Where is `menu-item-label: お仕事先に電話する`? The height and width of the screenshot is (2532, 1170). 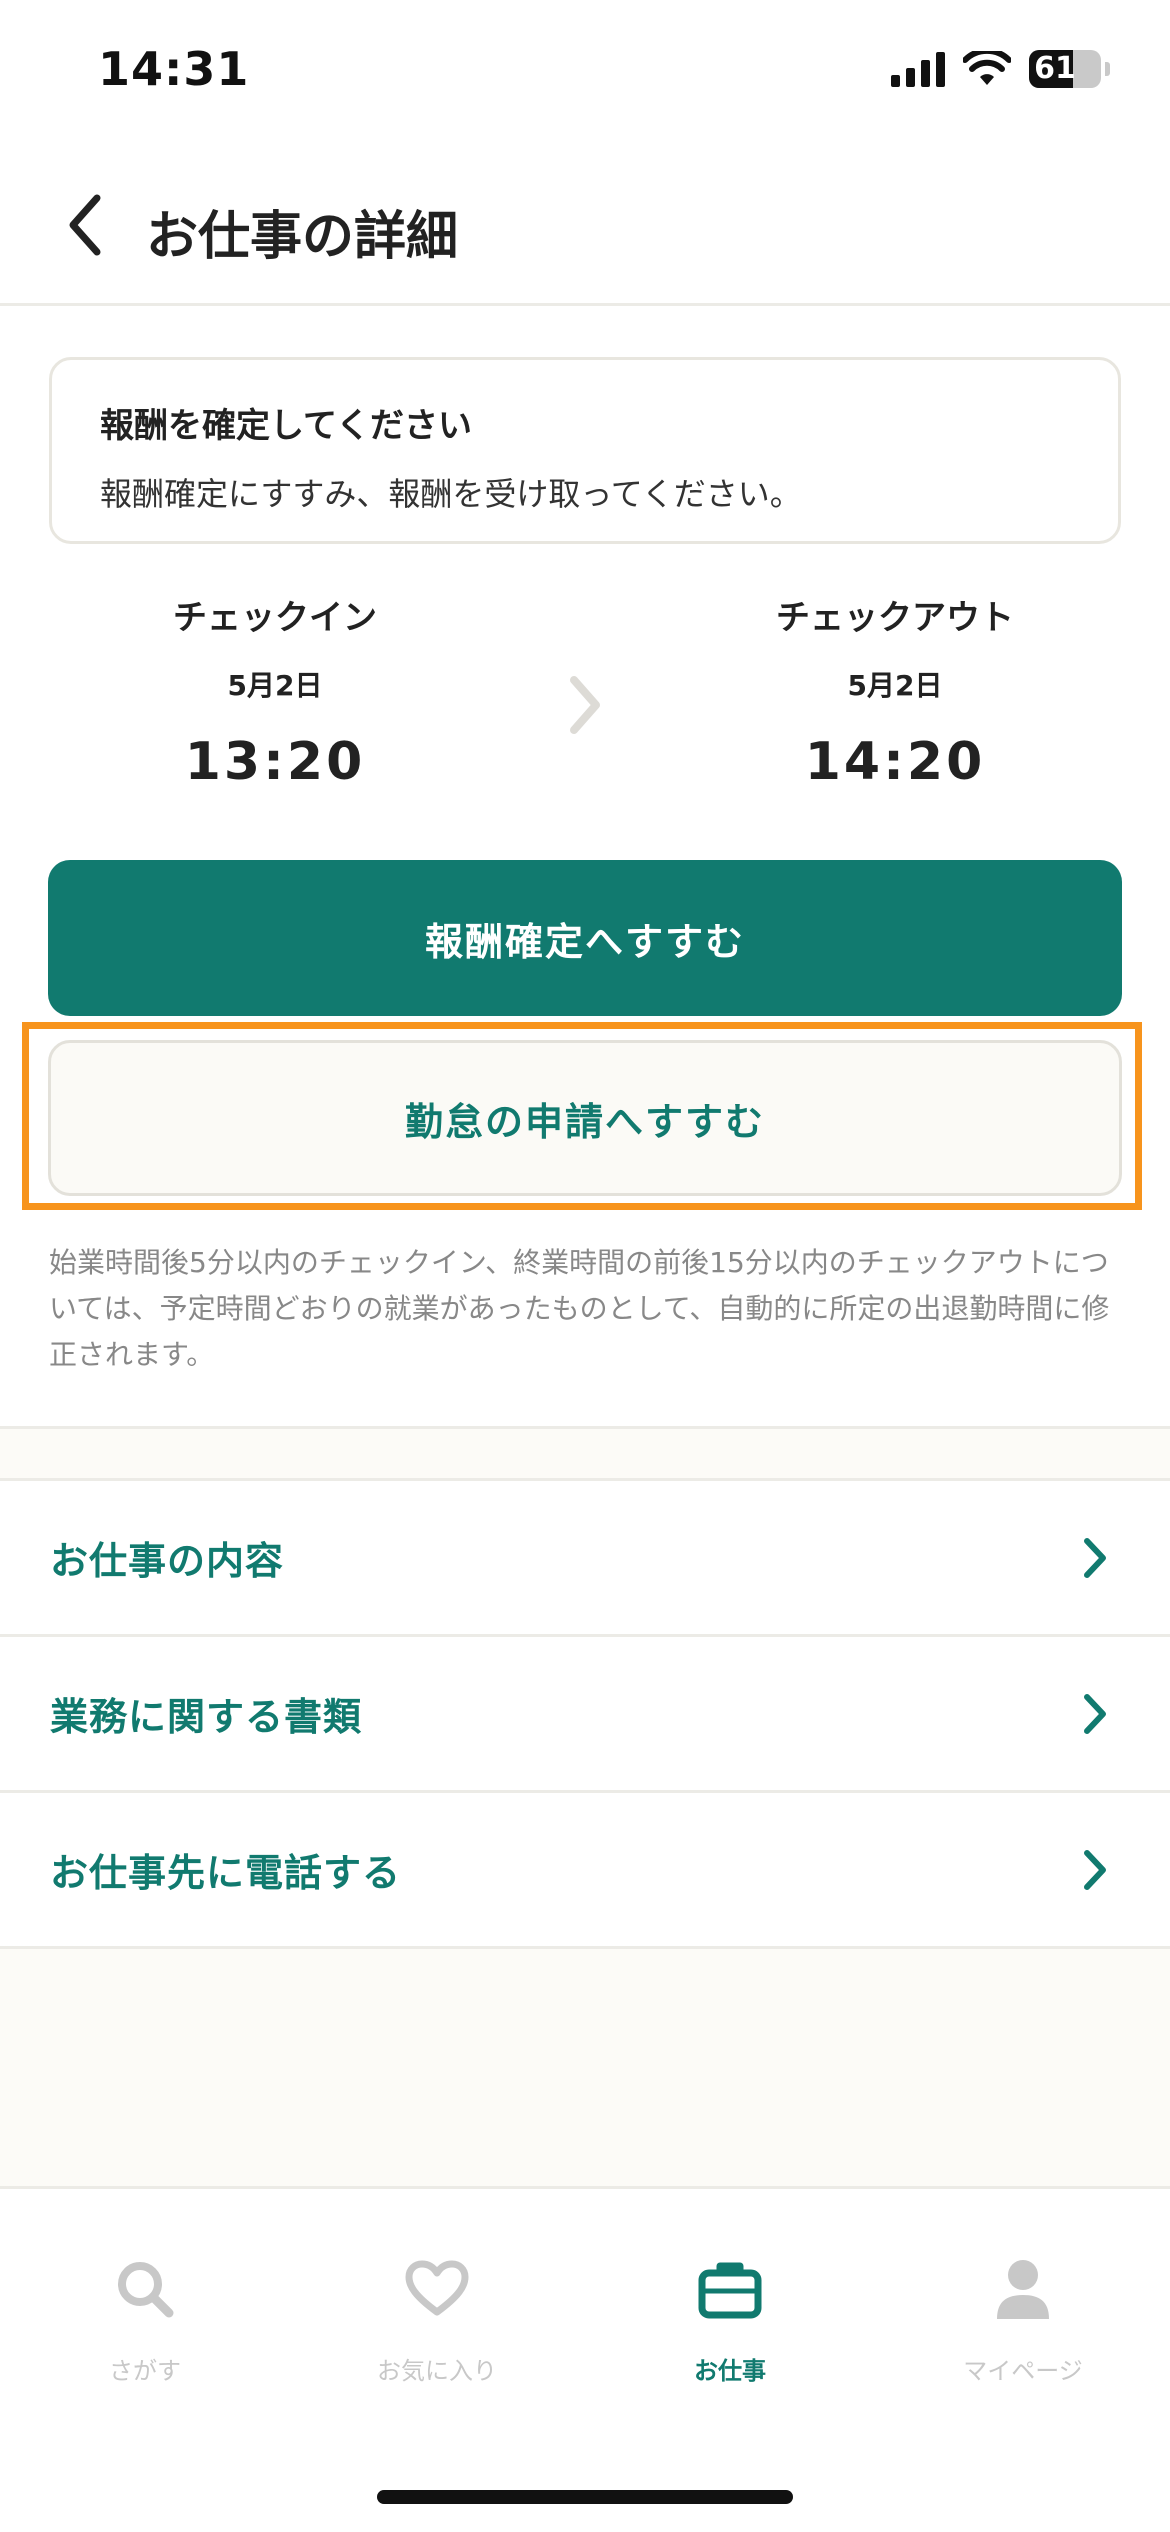 menu-item-label: お仕事先に電話する is located at coordinates (226, 1873).